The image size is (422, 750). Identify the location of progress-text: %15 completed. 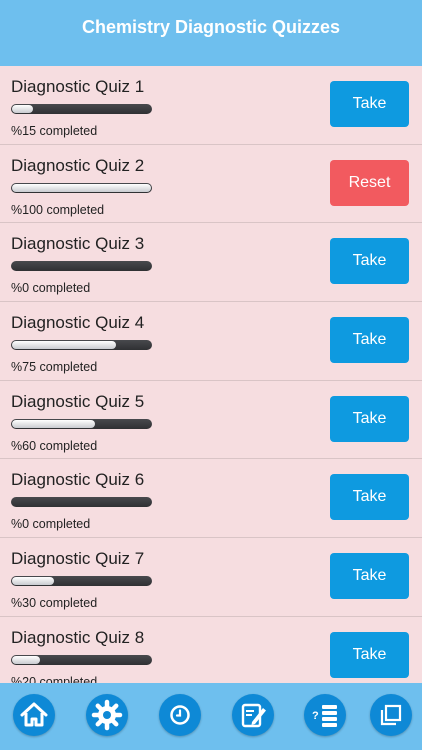
(54, 131).